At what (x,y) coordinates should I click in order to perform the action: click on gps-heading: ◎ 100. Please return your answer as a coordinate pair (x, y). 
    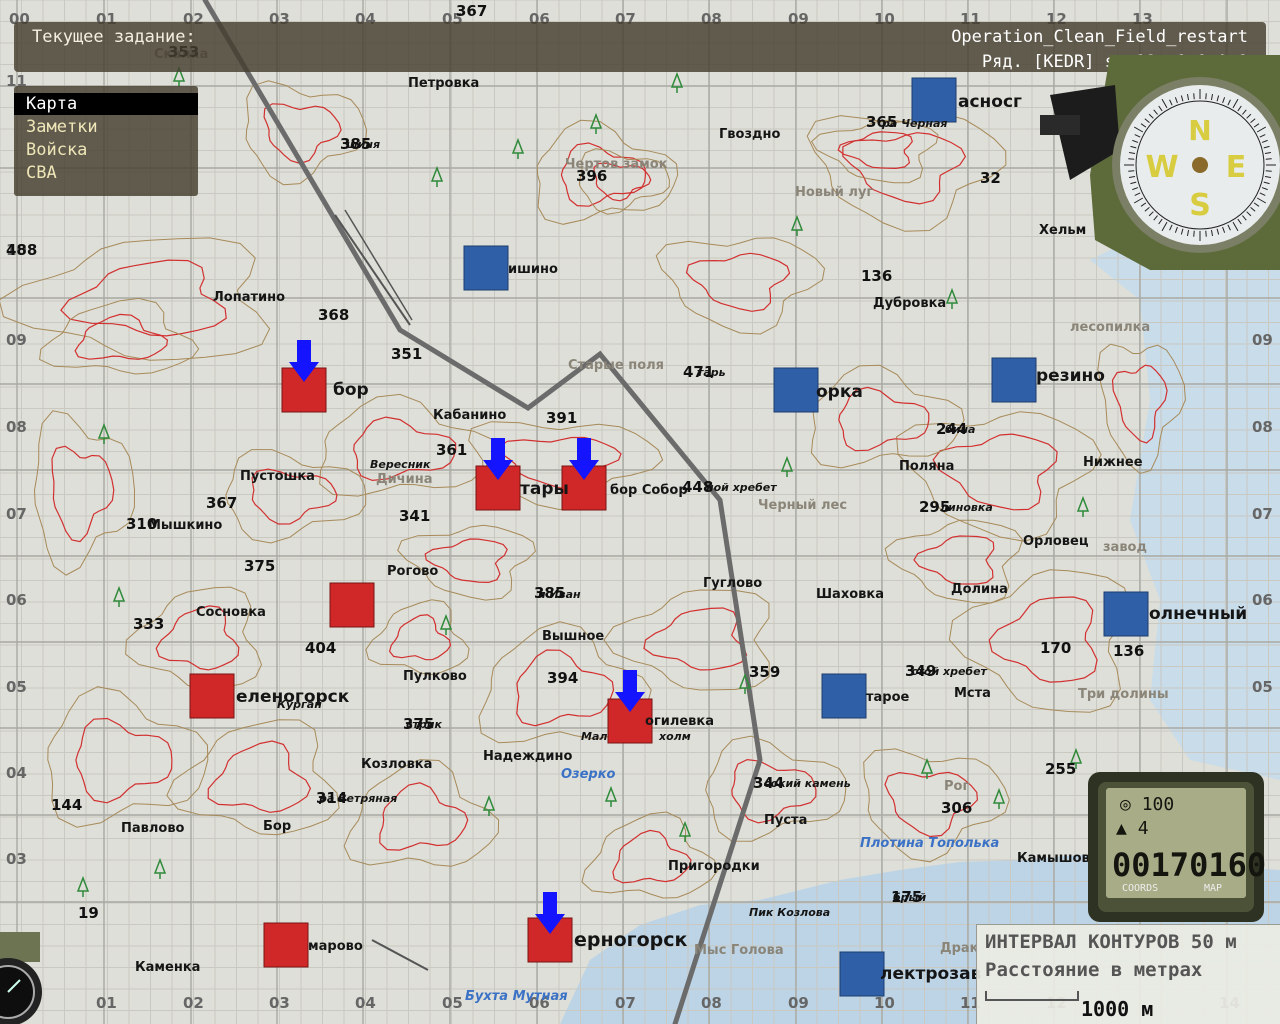
    Looking at the image, I should click on (1147, 804).